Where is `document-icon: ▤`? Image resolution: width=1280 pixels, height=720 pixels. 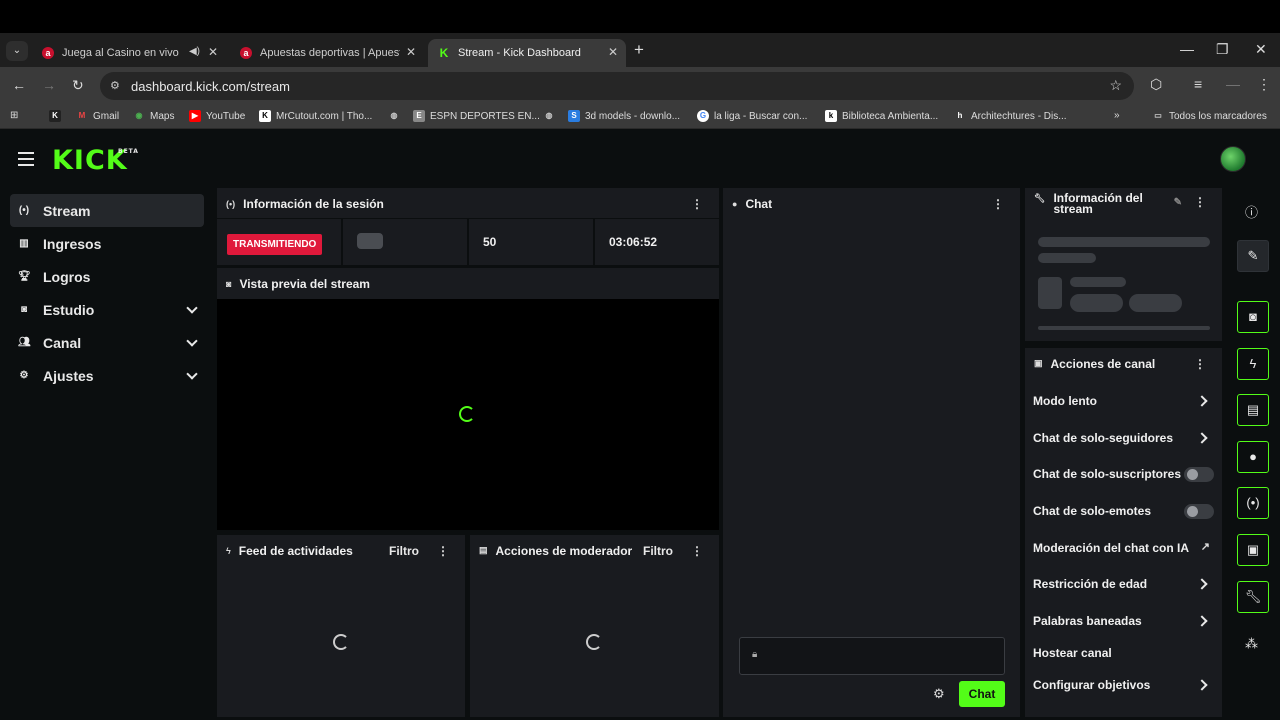 document-icon: ▤ is located at coordinates (483, 550).